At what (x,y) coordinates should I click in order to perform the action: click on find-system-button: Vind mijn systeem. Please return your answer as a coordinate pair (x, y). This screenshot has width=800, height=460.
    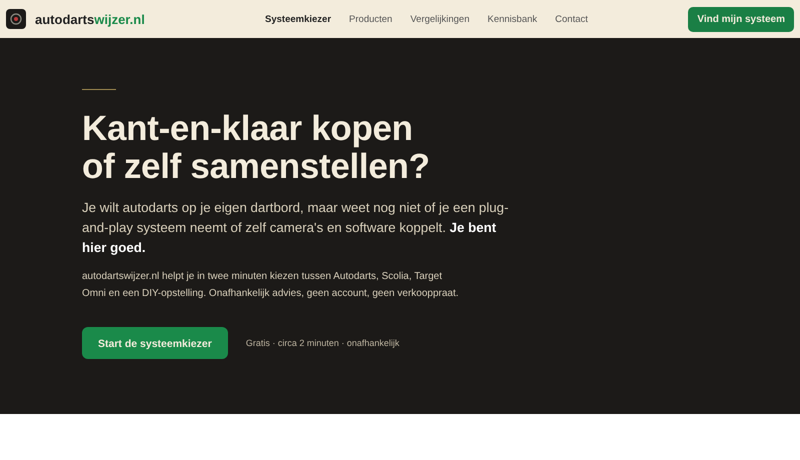
    Looking at the image, I should click on (741, 19).